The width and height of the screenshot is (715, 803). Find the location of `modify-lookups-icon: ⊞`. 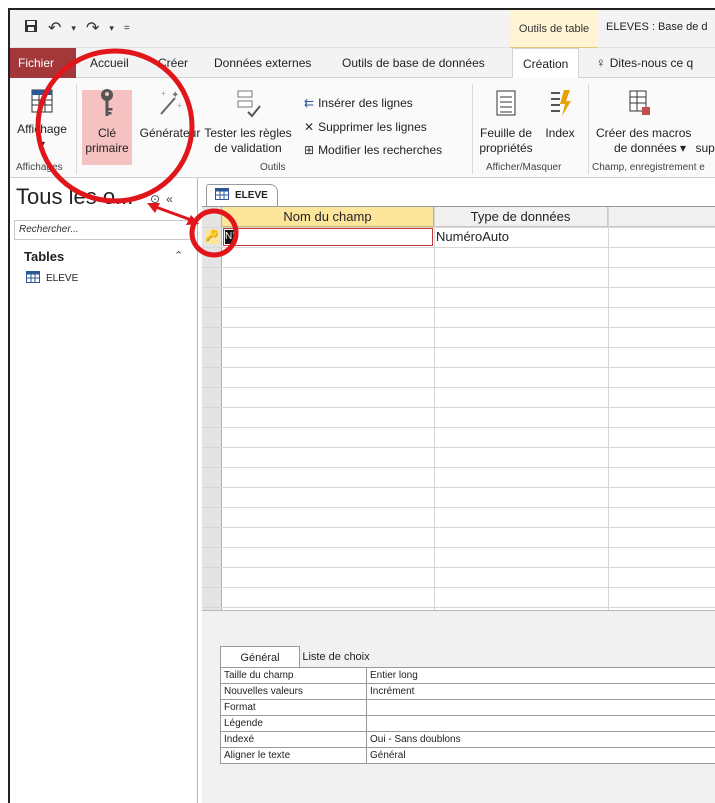

modify-lookups-icon: ⊞ is located at coordinates (309, 150).